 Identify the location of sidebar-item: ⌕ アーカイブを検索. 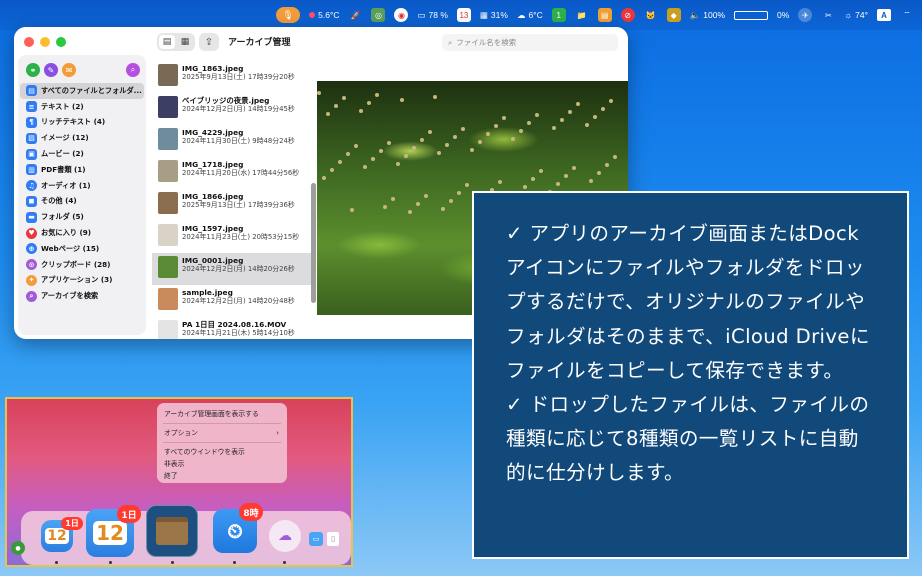
(82, 296).